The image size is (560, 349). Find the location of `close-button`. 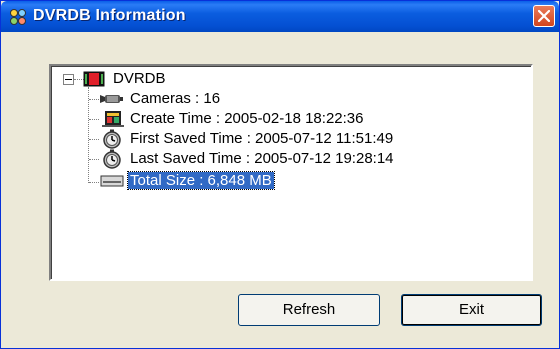

close-button is located at coordinates (544, 16).